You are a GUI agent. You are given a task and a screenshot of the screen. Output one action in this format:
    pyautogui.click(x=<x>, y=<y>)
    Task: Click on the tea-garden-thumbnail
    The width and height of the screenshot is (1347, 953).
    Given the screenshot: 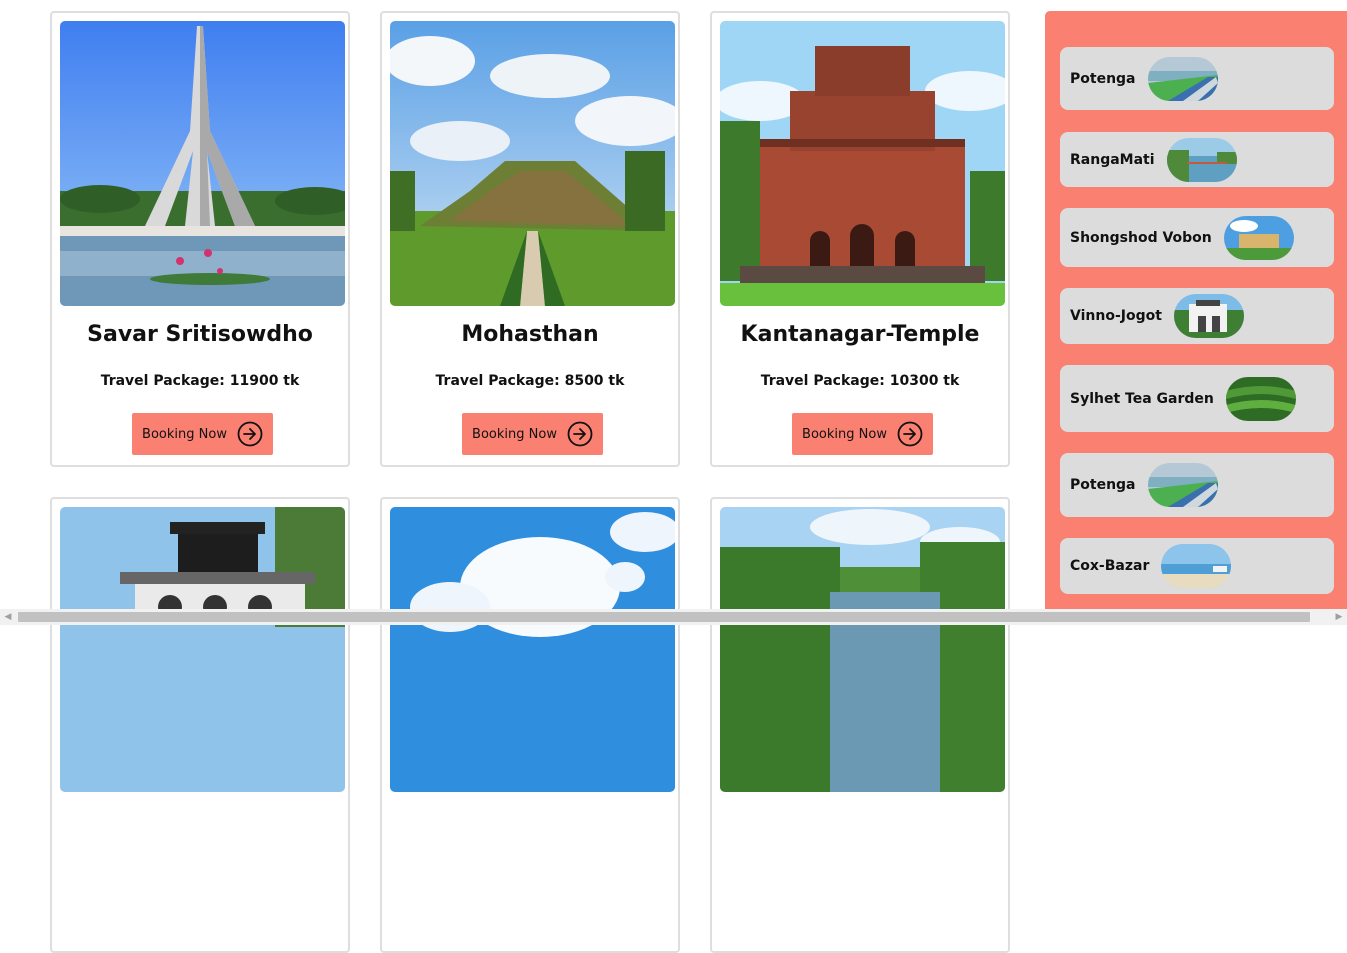 What is the action you would take?
    pyautogui.click(x=1260, y=398)
    